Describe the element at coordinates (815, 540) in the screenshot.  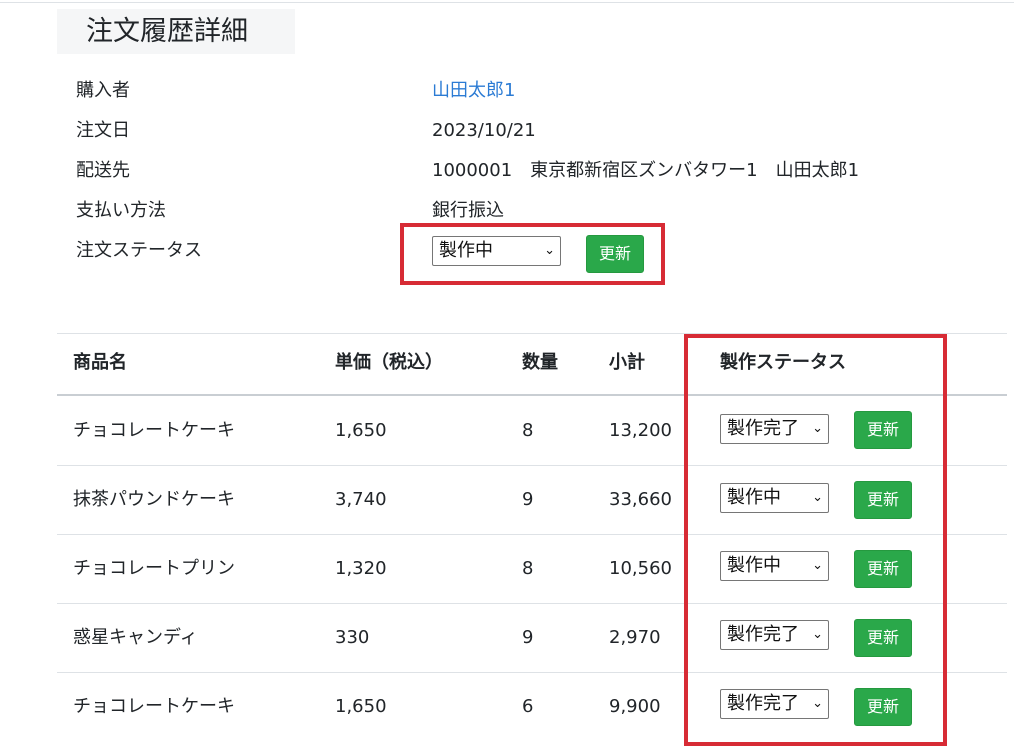
I see `production-status-highlight` at that location.